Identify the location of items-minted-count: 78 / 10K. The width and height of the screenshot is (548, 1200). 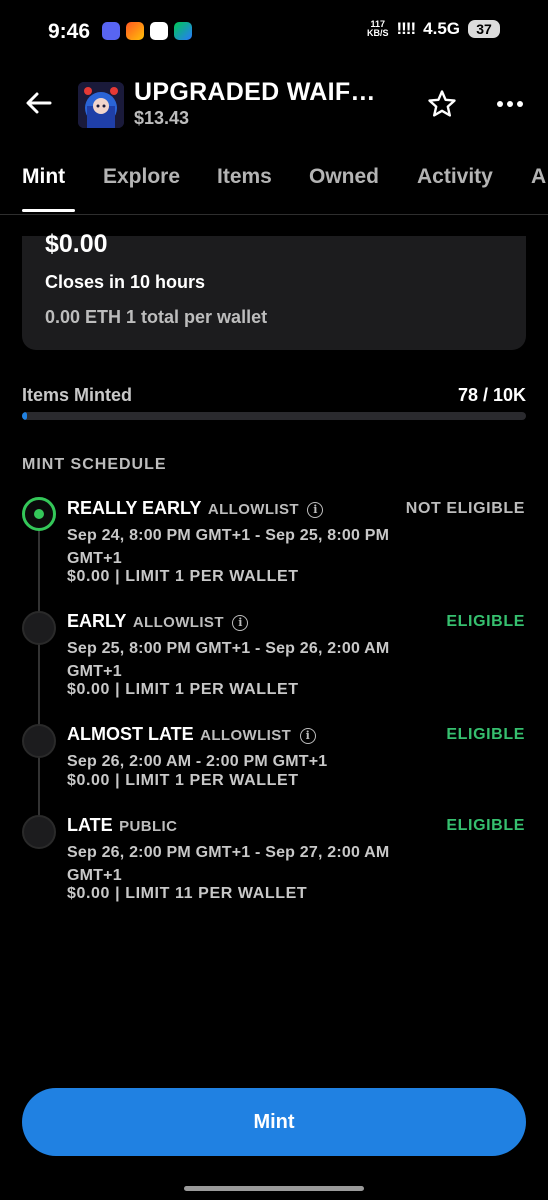
(491, 395).